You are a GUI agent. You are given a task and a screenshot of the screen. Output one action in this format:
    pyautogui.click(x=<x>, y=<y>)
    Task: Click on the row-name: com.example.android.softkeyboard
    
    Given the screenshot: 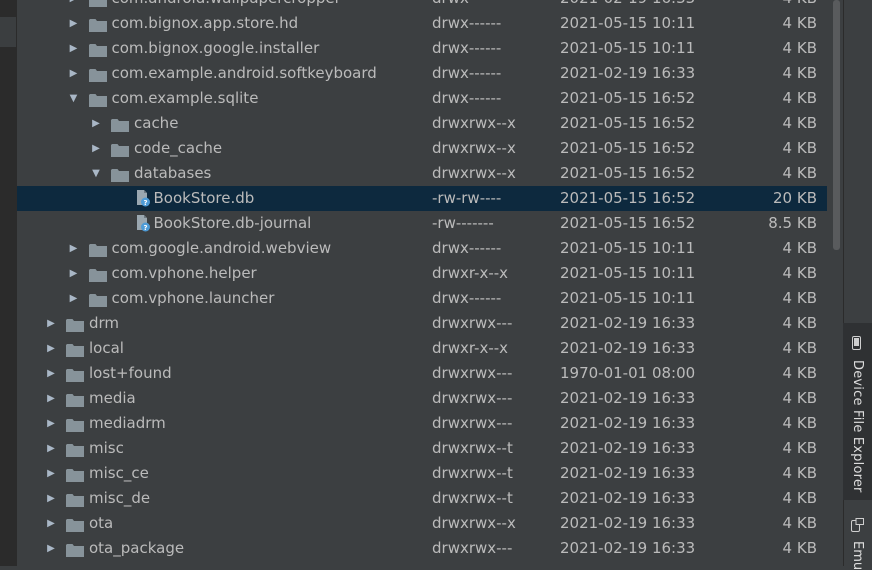 What is the action you would take?
    pyautogui.click(x=244, y=73)
    